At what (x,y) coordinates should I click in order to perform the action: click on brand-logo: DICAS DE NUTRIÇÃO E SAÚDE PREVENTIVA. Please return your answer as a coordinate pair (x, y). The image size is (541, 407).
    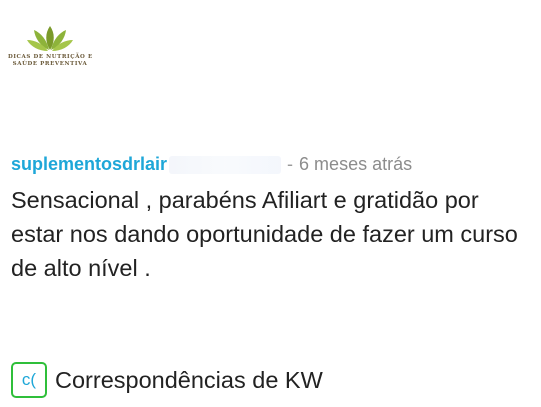
    Looking at the image, I should click on (50, 46).